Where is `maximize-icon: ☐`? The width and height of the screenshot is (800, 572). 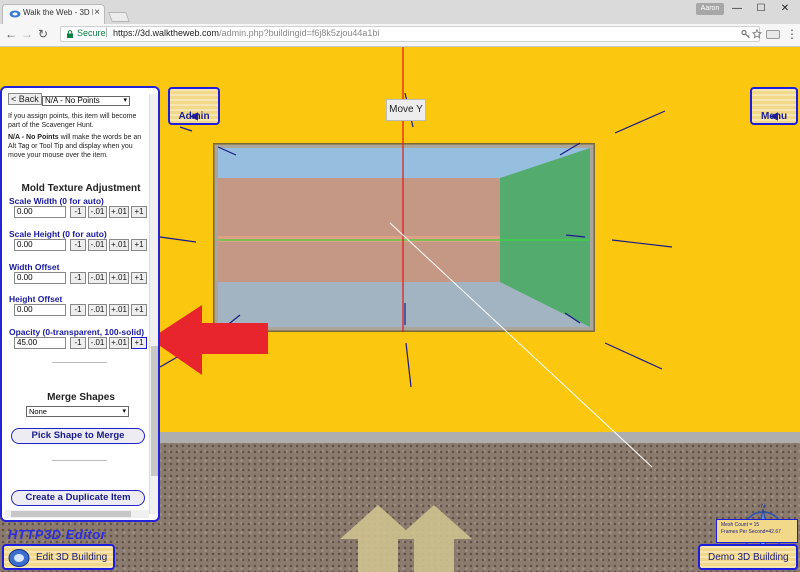 maximize-icon: ☐ is located at coordinates (761, 9).